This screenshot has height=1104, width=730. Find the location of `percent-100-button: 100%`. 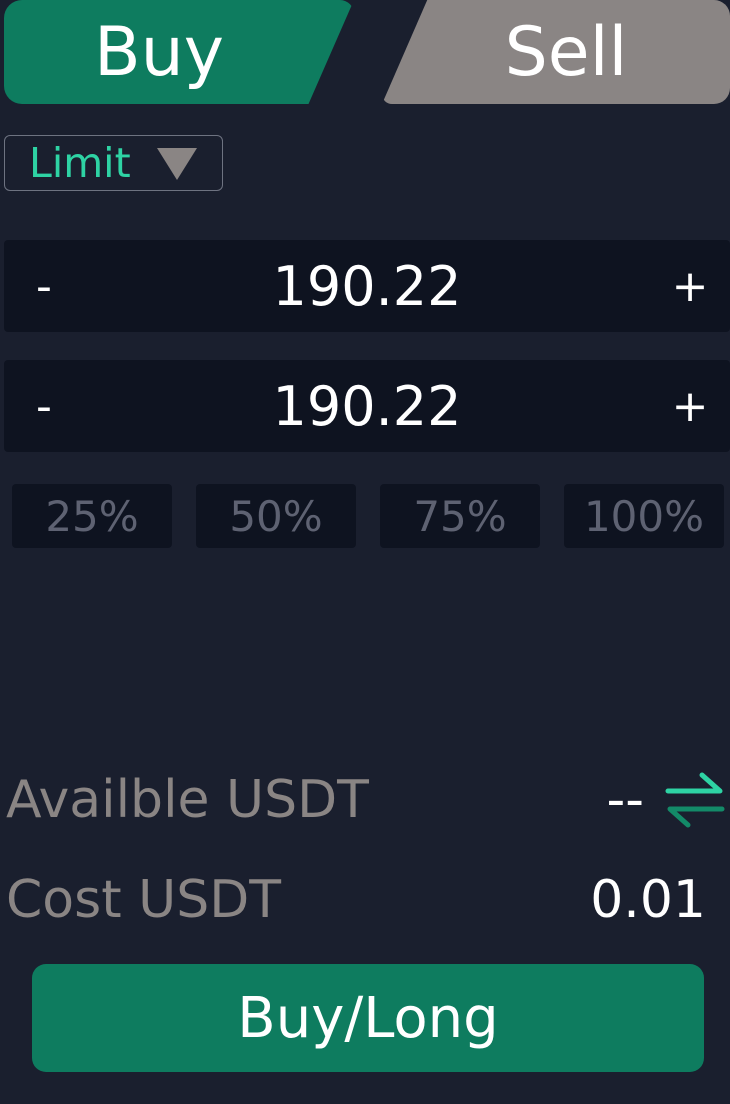

percent-100-button: 100% is located at coordinates (644, 516).